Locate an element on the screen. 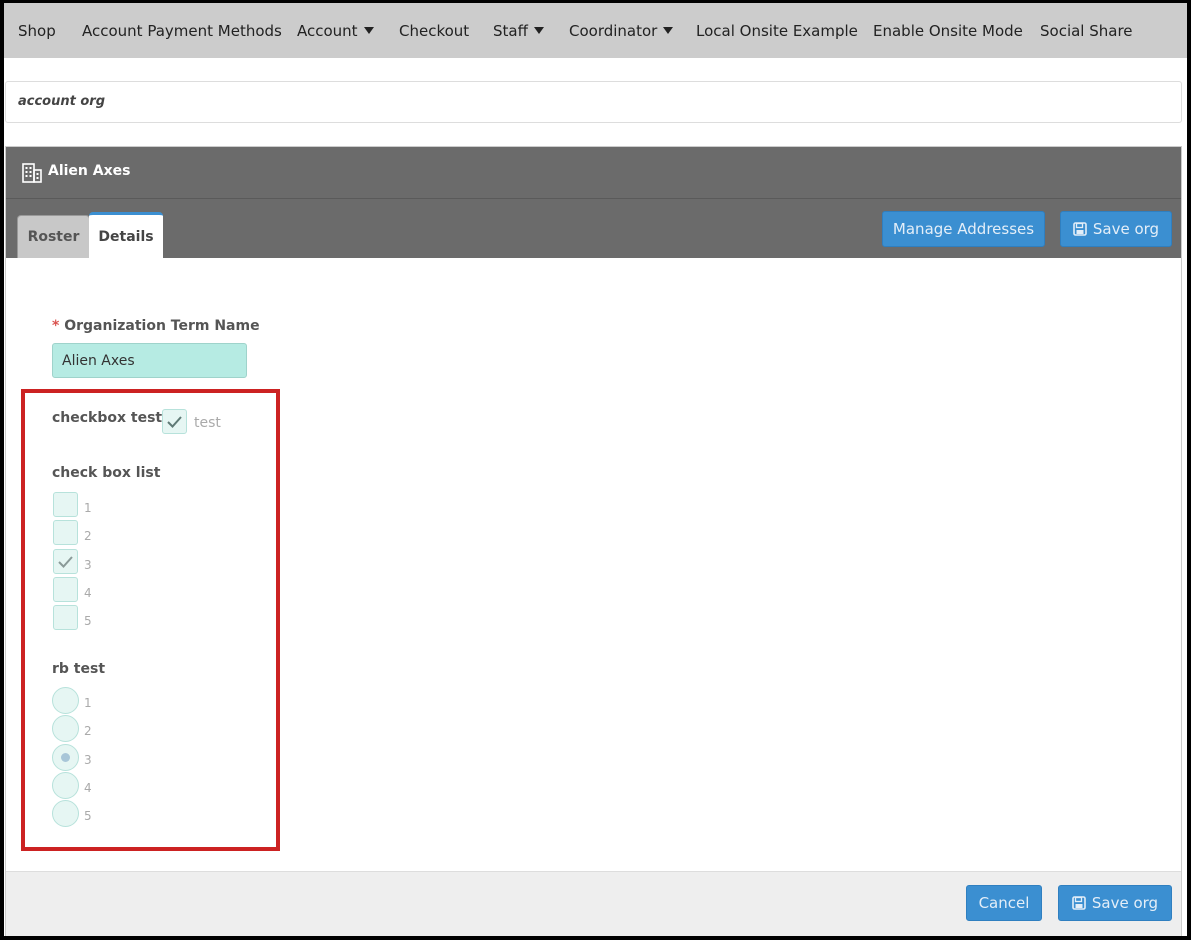  nav-local-onsite-example: Local Onsite Example is located at coordinates (777, 31).